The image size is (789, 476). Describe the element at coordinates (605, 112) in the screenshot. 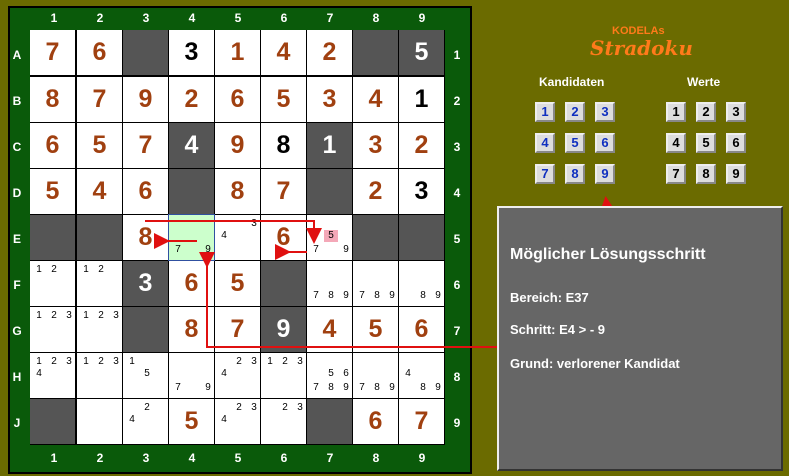

I see `candidate-button-3: 3` at that location.